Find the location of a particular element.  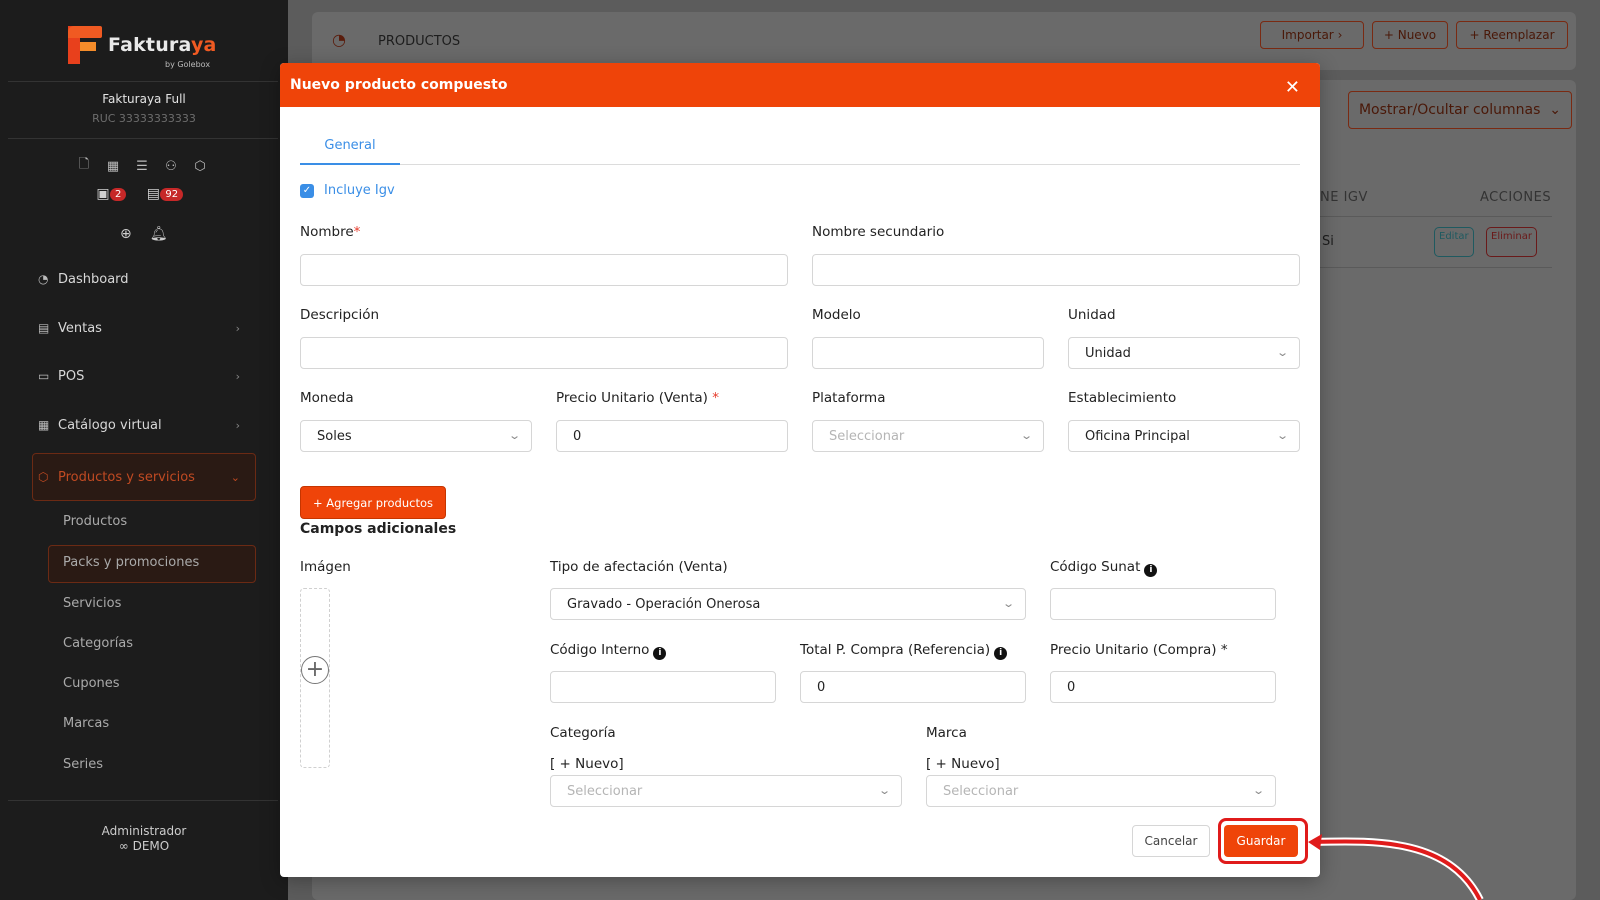

nombre-secundario-input is located at coordinates (1056, 270).